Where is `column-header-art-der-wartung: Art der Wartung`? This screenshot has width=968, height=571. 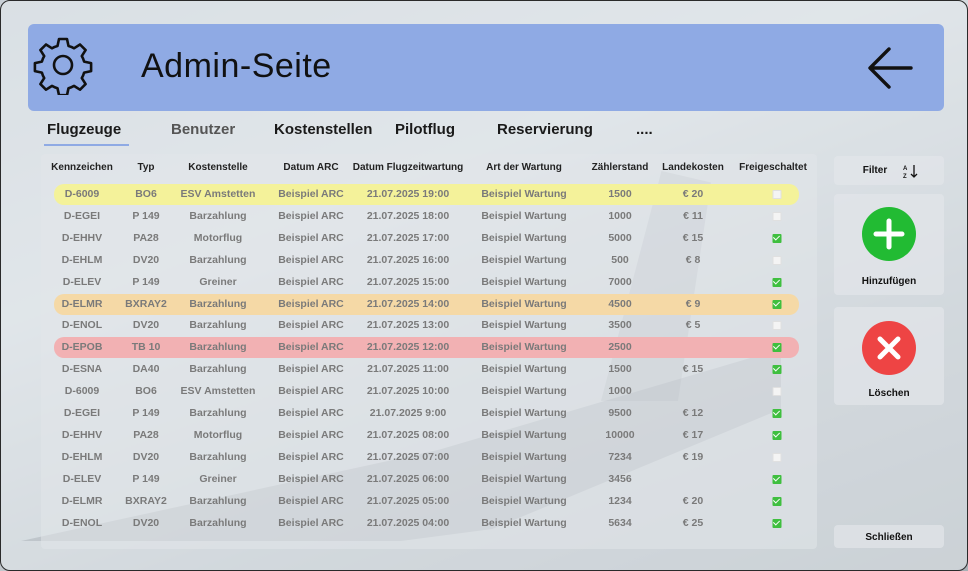 column-header-art-der-wartung: Art der Wartung is located at coordinates (524, 167).